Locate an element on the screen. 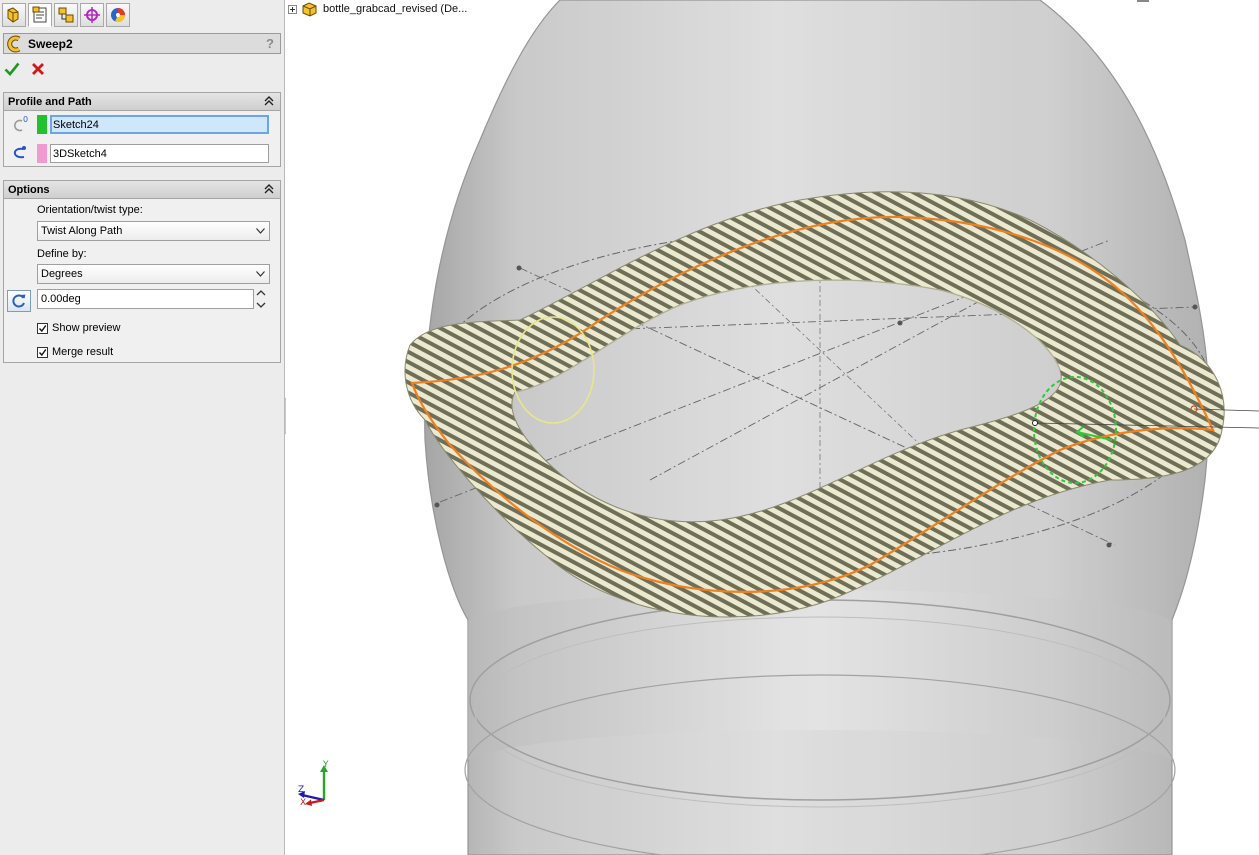  ok-button is located at coordinates (12, 69).